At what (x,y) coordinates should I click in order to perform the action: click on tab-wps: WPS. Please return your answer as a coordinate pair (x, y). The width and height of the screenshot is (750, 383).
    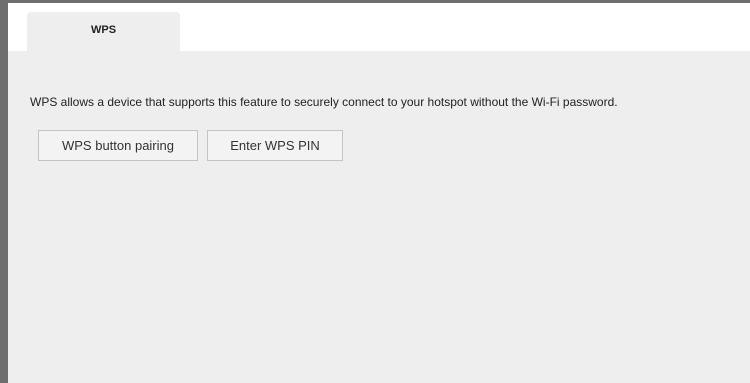
    Looking at the image, I should click on (103, 31).